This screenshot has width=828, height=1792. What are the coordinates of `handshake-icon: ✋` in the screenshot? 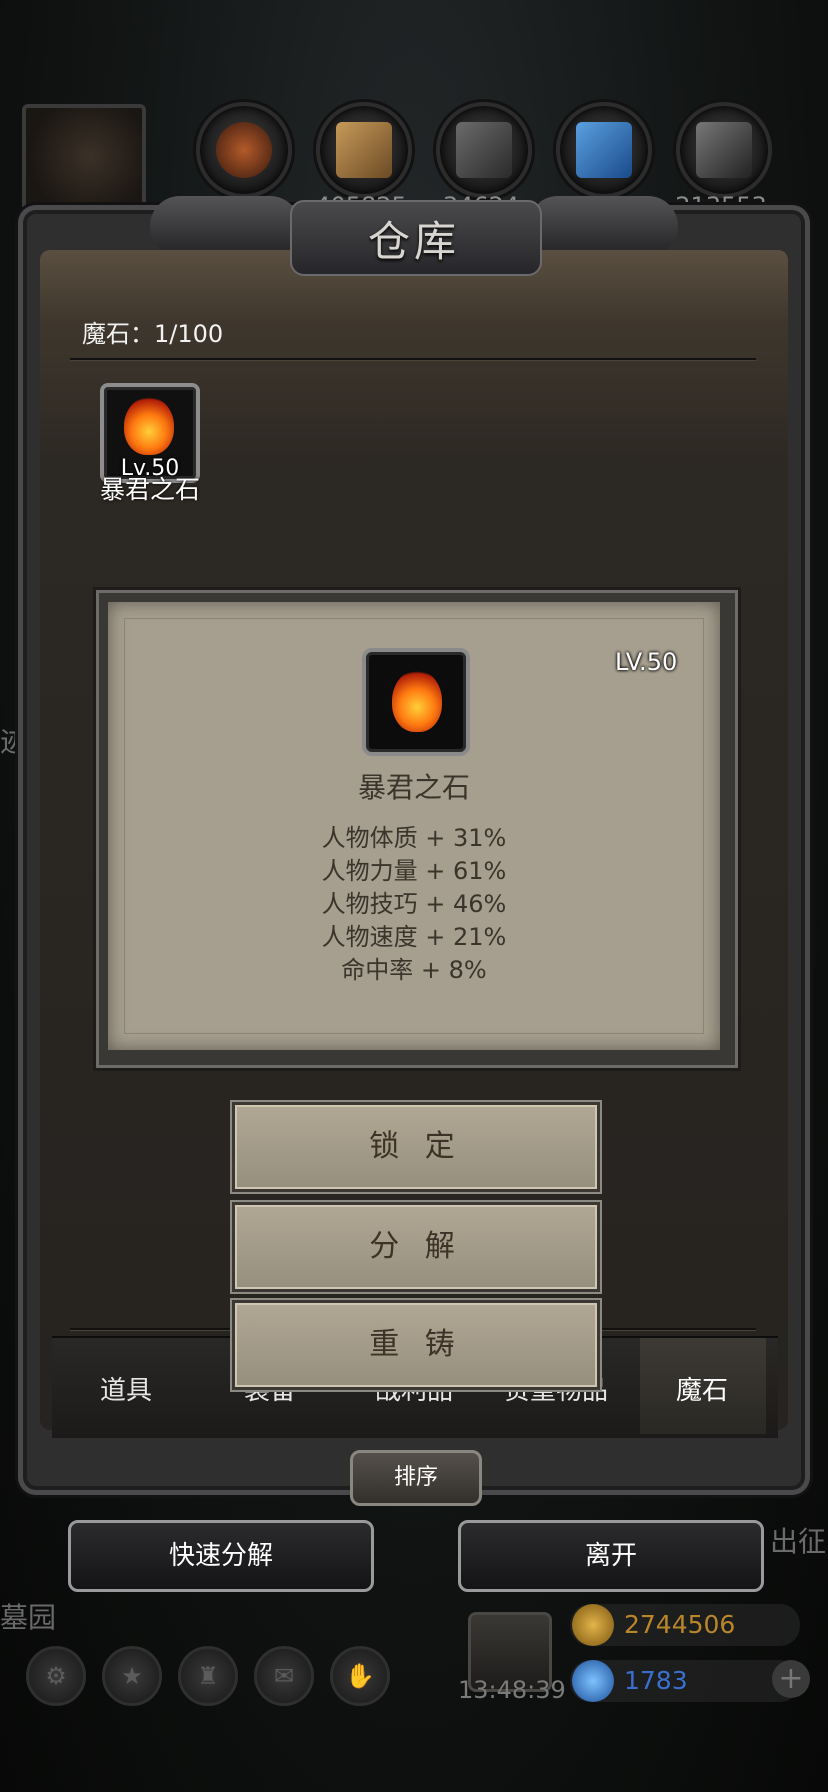 It's located at (360, 1676).